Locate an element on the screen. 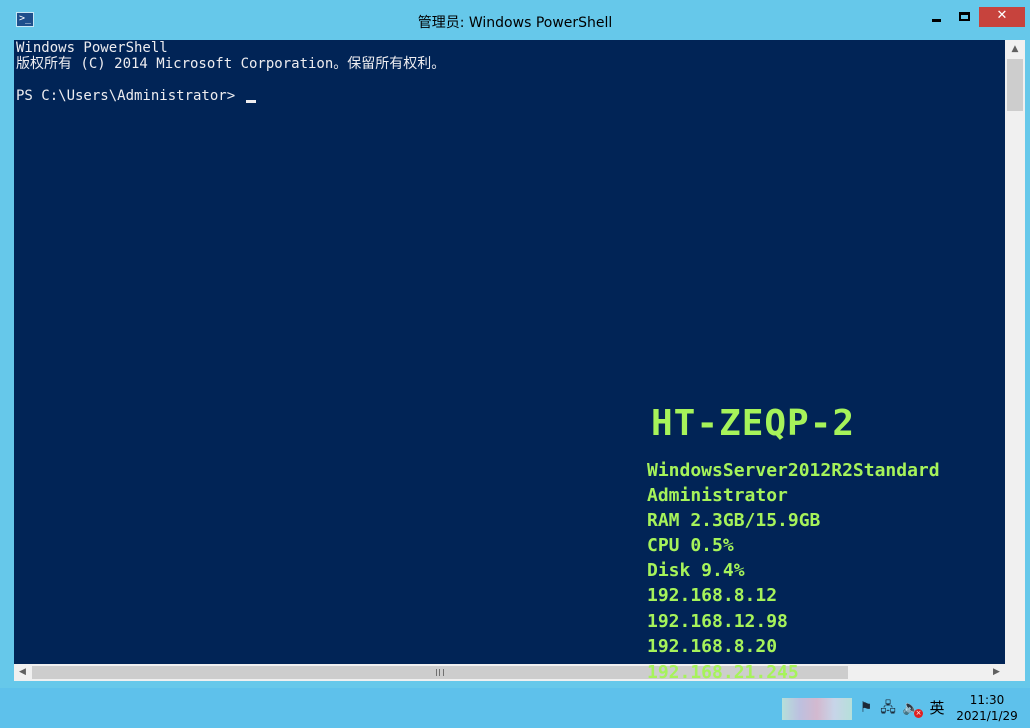  maximize-icon is located at coordinates (964, 16).